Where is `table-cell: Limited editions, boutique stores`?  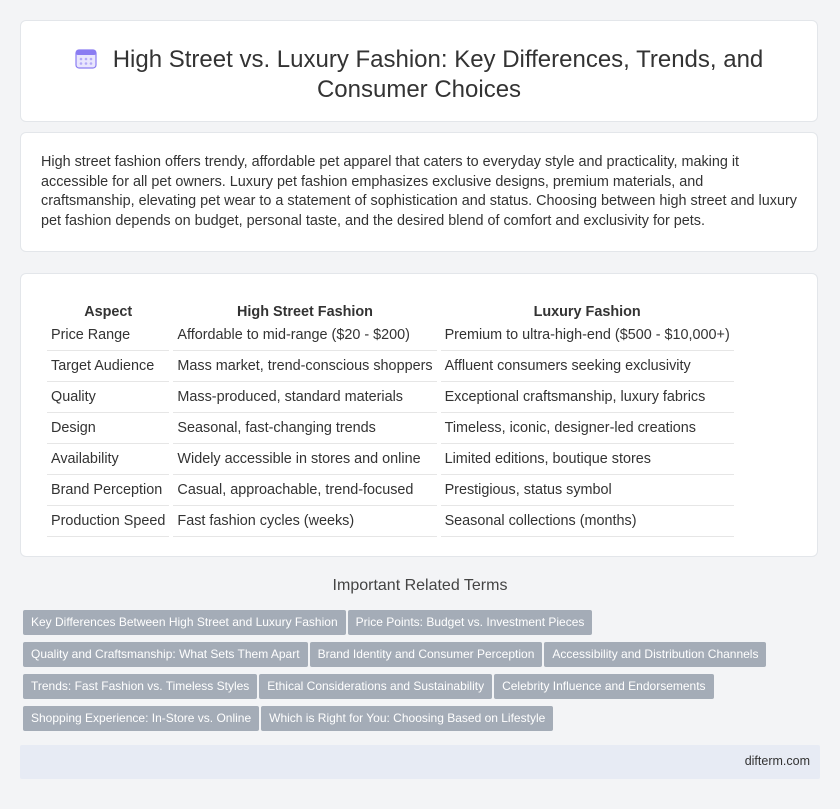 table-cell: Limited editions, boutique stores is located at coordinates (587, 459).